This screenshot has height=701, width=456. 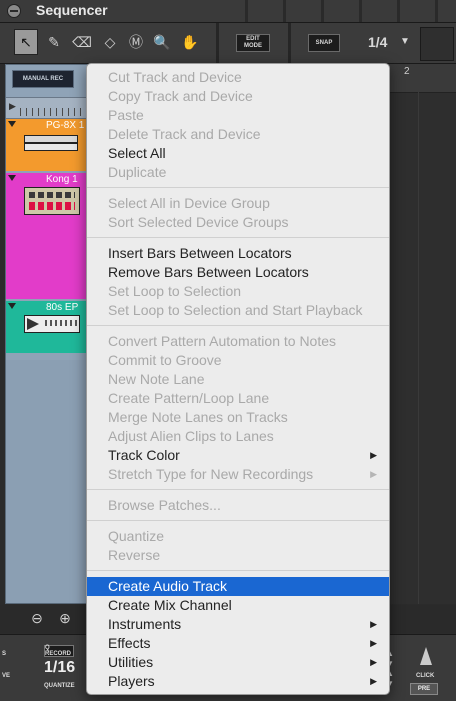 I want to click on track-name: 80s EP, so click(x=62, y=307).